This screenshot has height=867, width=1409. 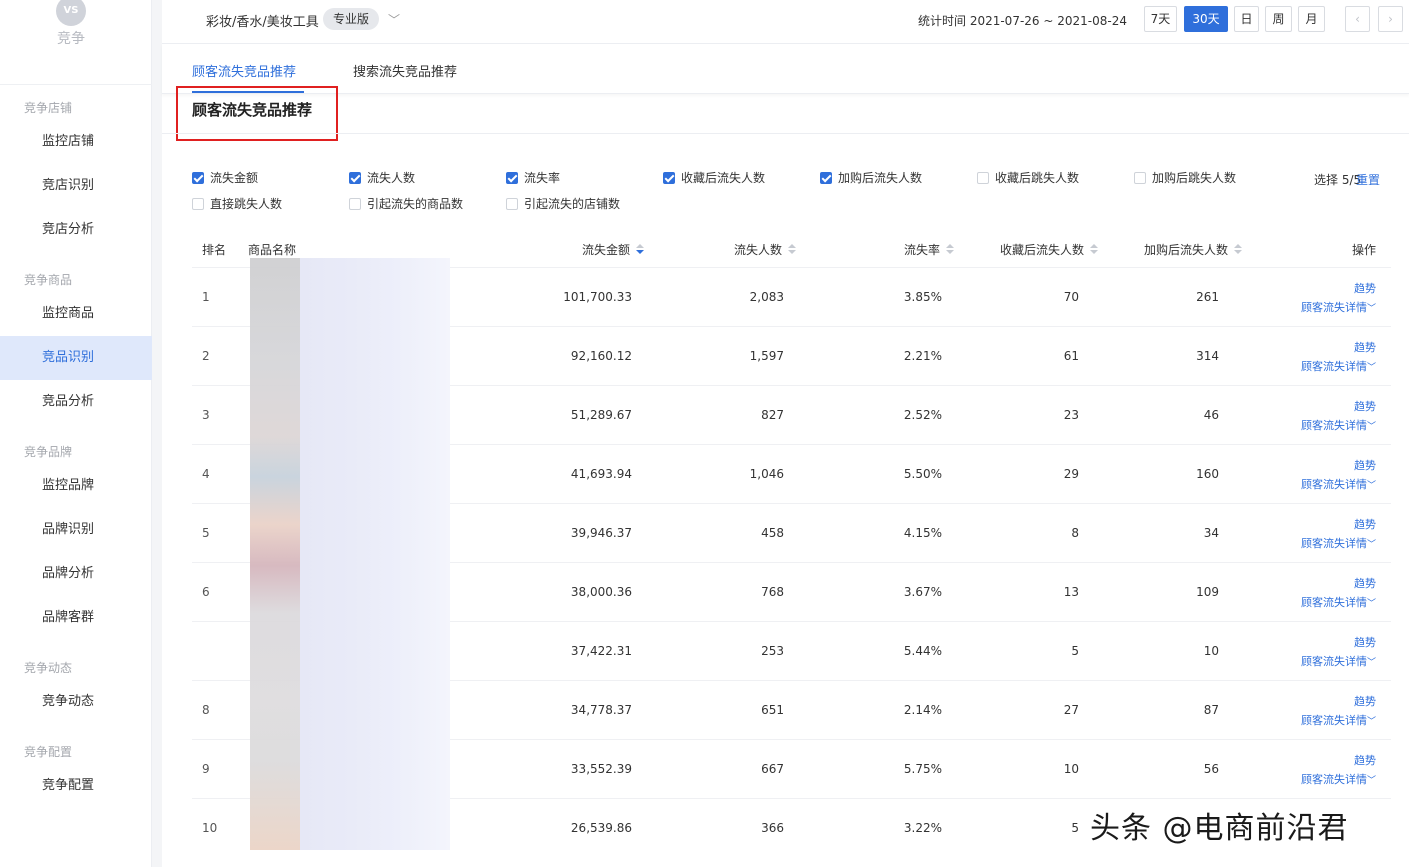 What do you see at coordinates (415, 204) in the screenshot?
I see `metric-checkbox-label: 引起流失的商品数` at bounding box center [415, 204].